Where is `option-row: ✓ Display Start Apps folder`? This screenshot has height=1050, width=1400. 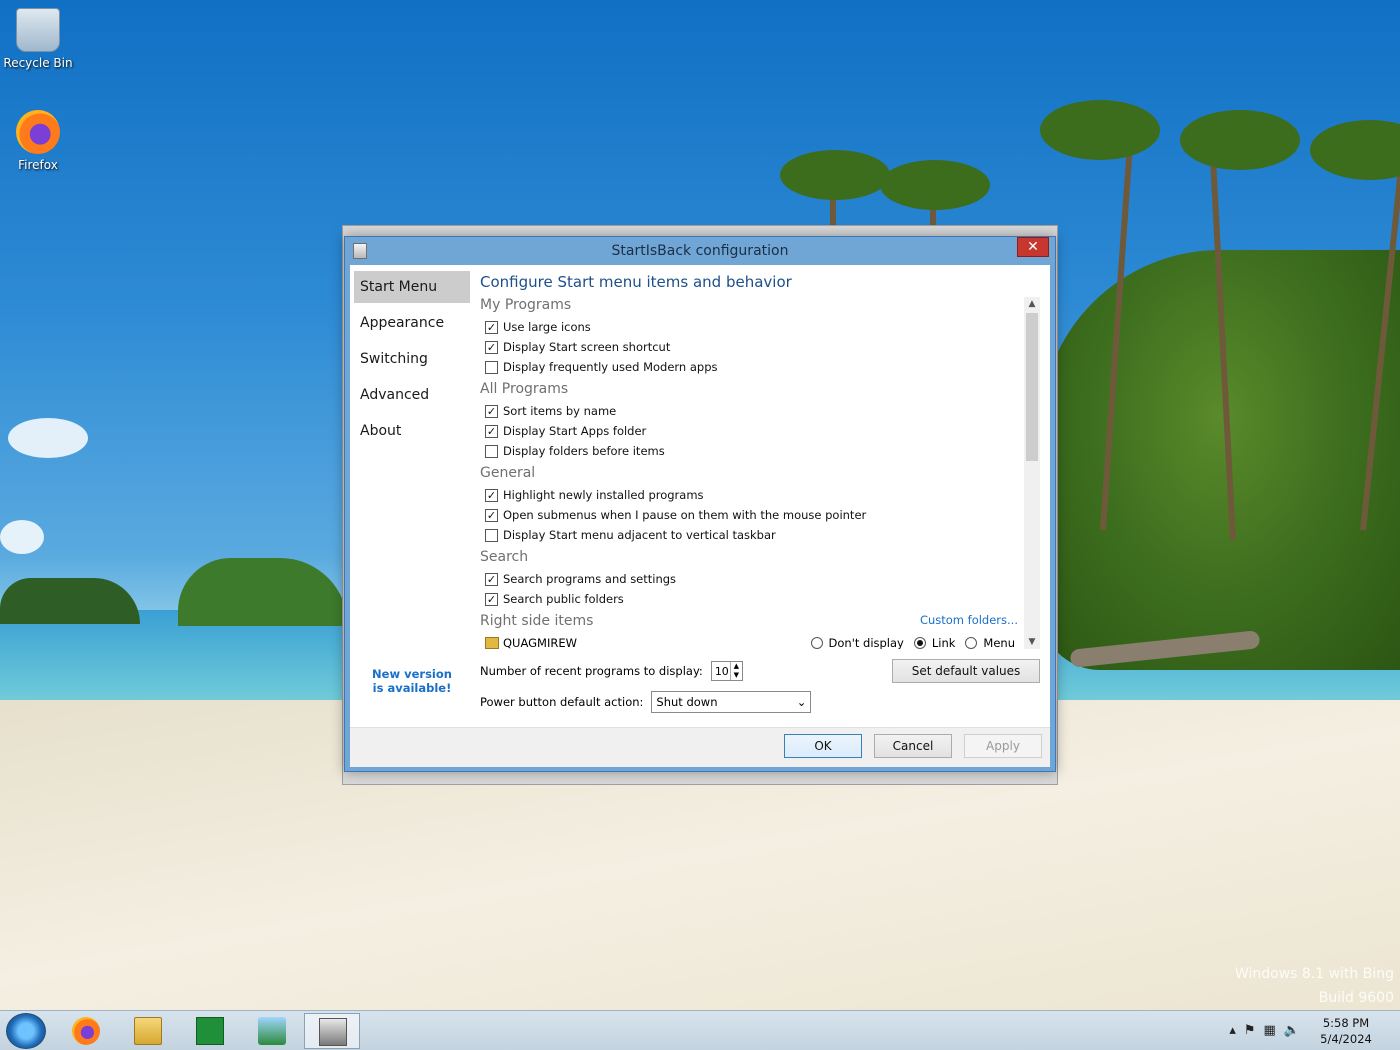 option-row: ✓ Display Start Apps folder is located at coordinates (753, 431).